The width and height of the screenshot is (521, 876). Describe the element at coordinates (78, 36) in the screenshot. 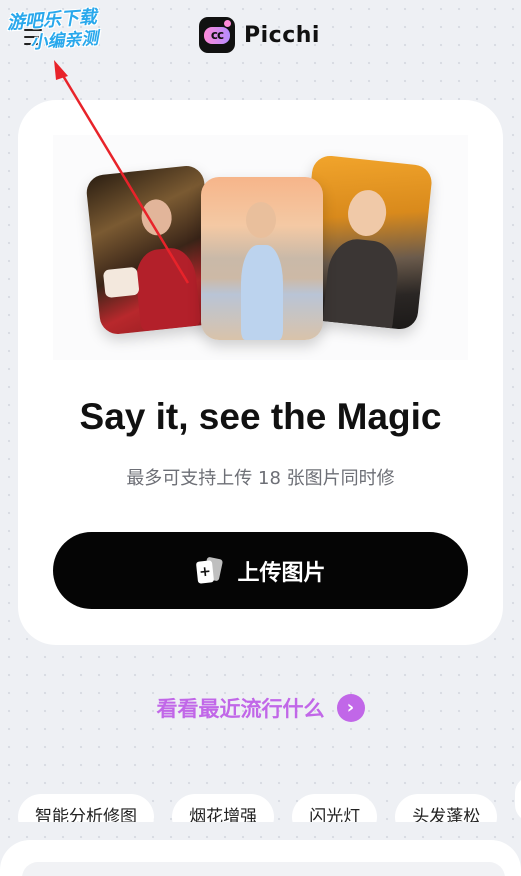

I see `watermark: 游吧乐下载 小编亲测` at that location.